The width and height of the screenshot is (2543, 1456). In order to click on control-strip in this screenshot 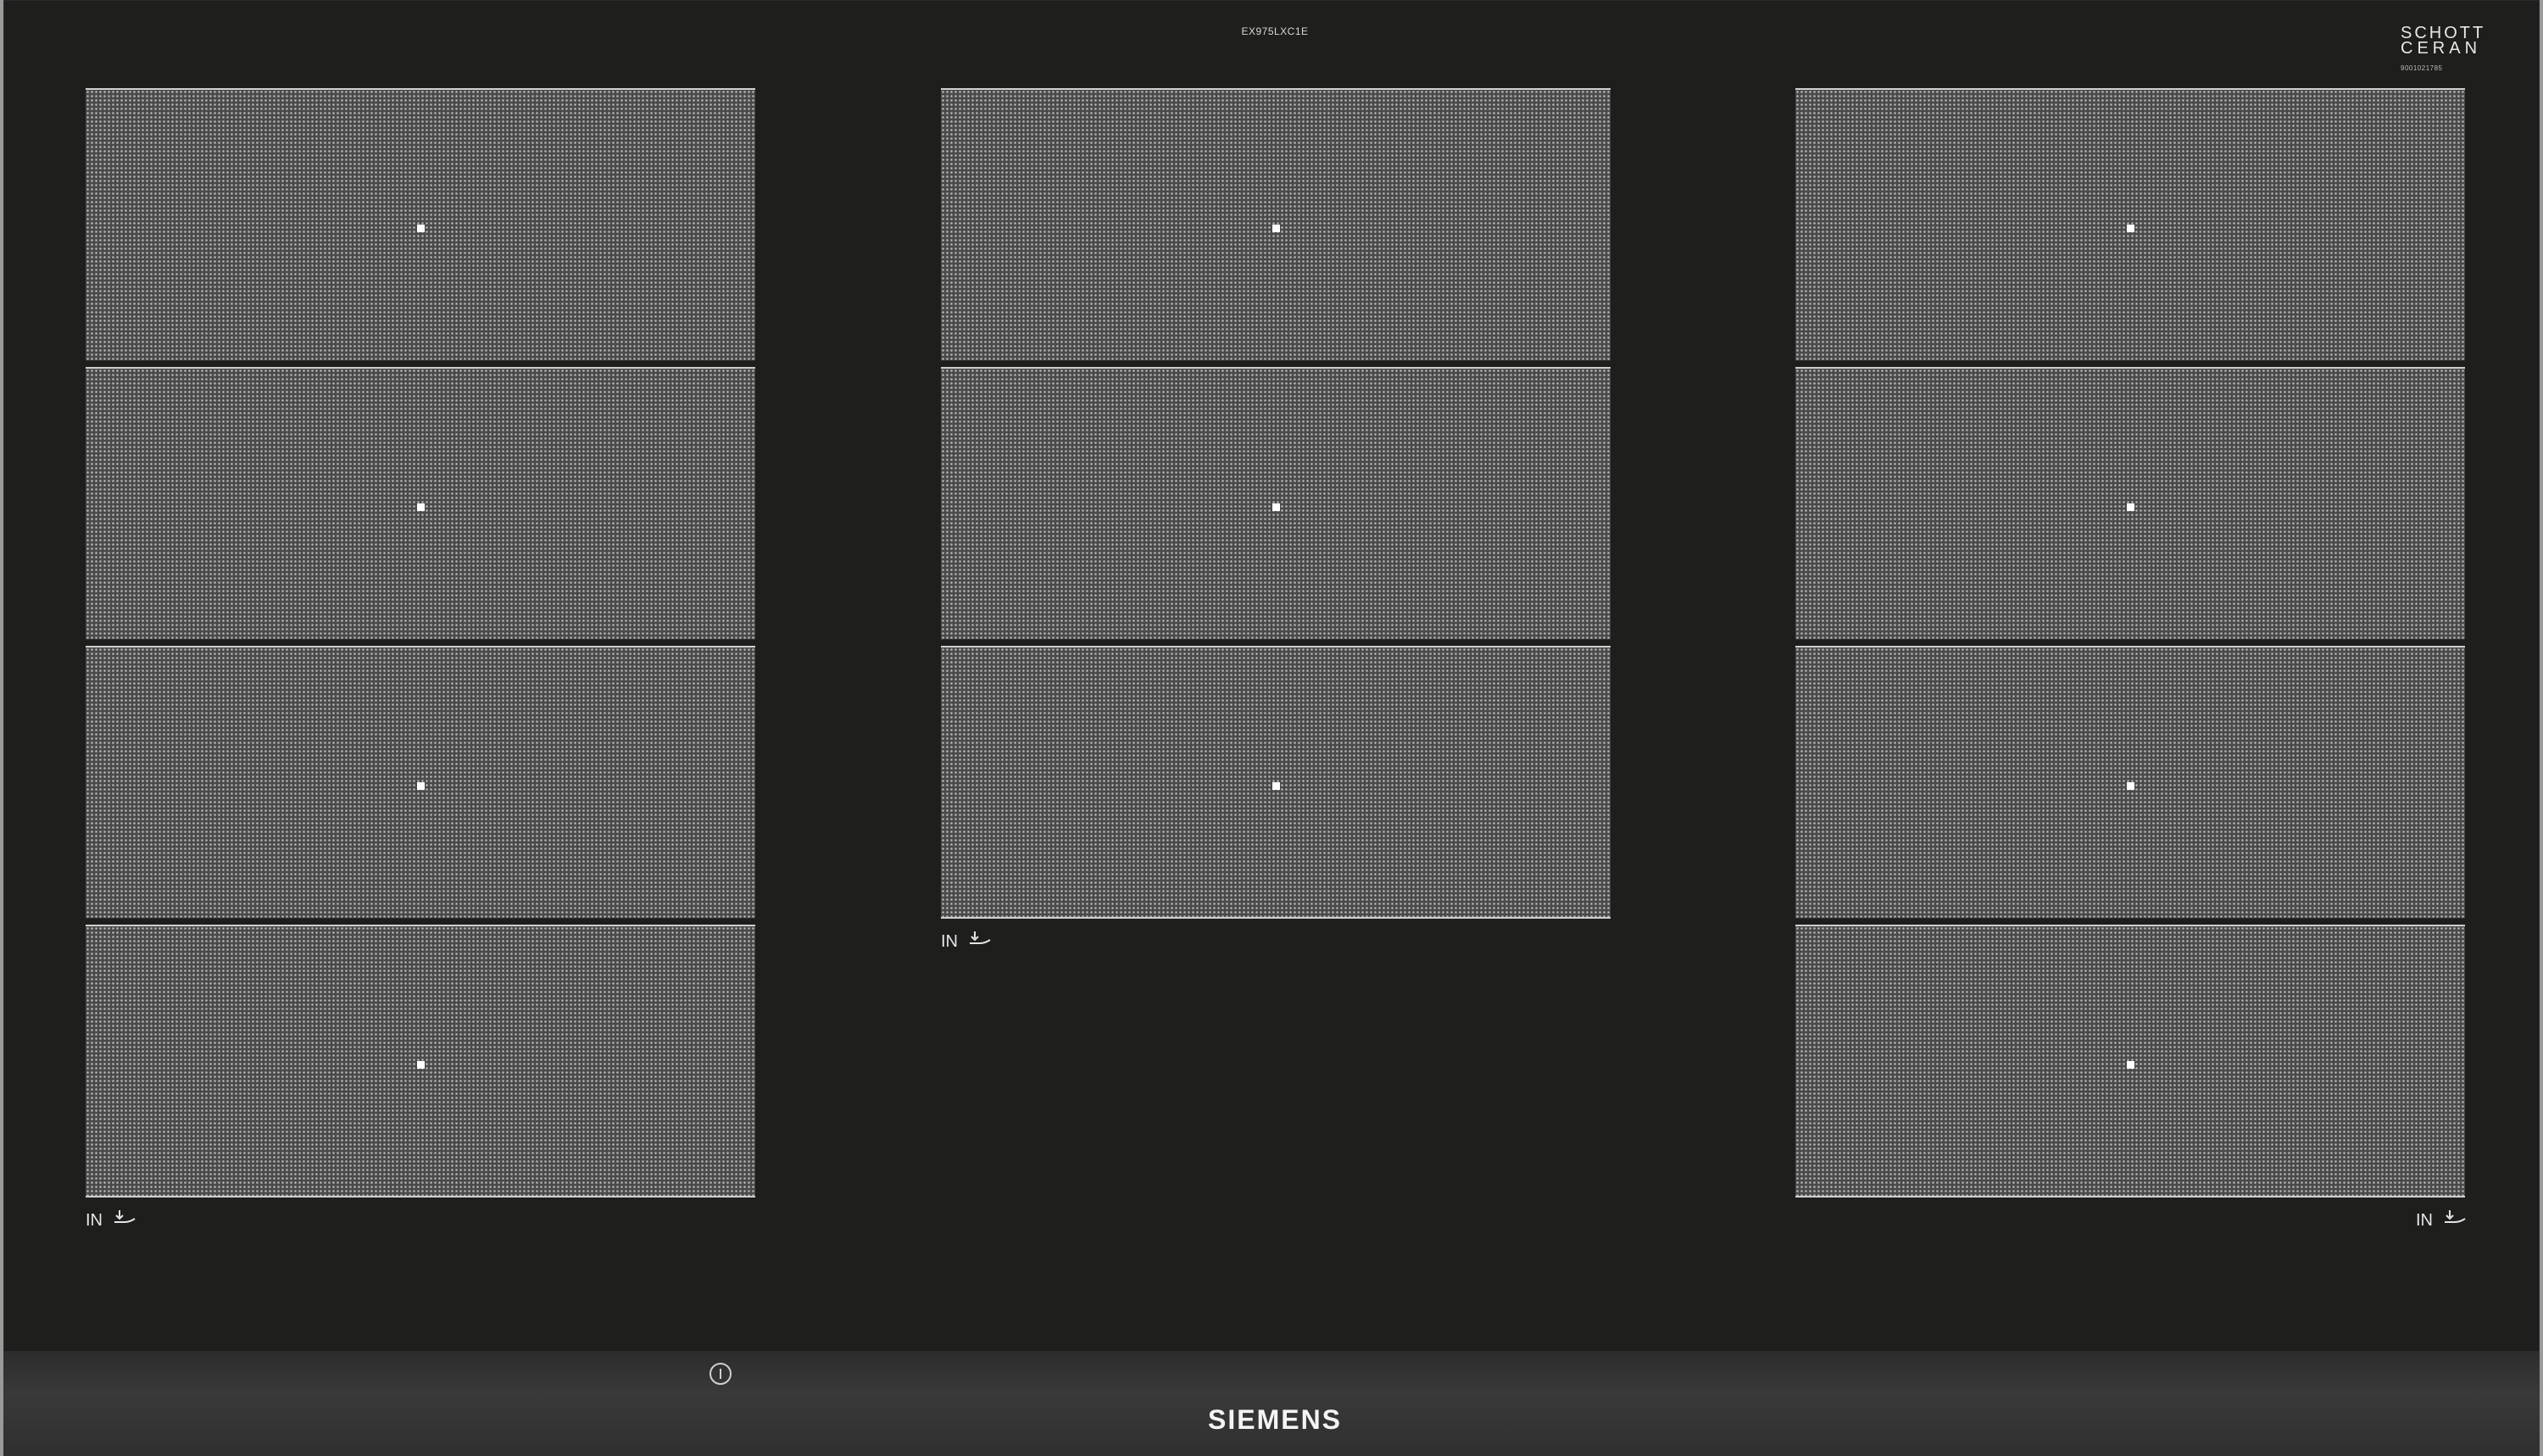, I will do `click(1271, 1404)`.